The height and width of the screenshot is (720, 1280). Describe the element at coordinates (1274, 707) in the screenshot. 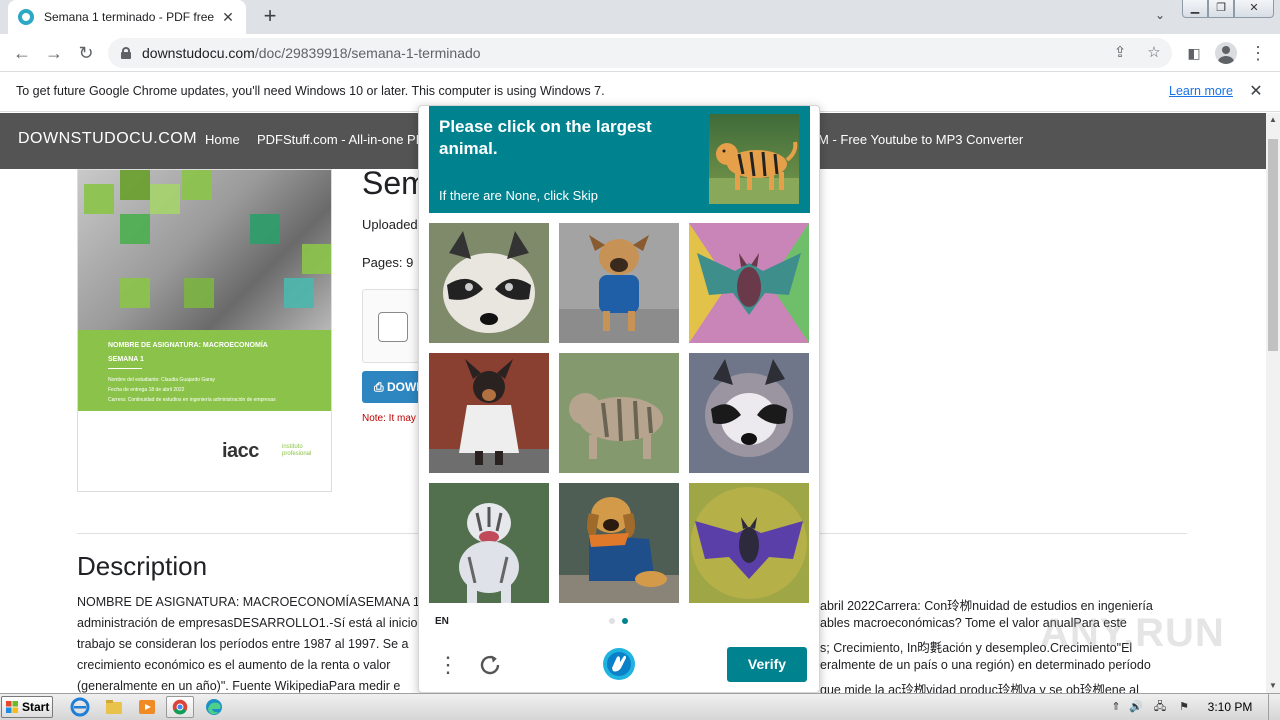

I see `show-desktop-button` at that location.